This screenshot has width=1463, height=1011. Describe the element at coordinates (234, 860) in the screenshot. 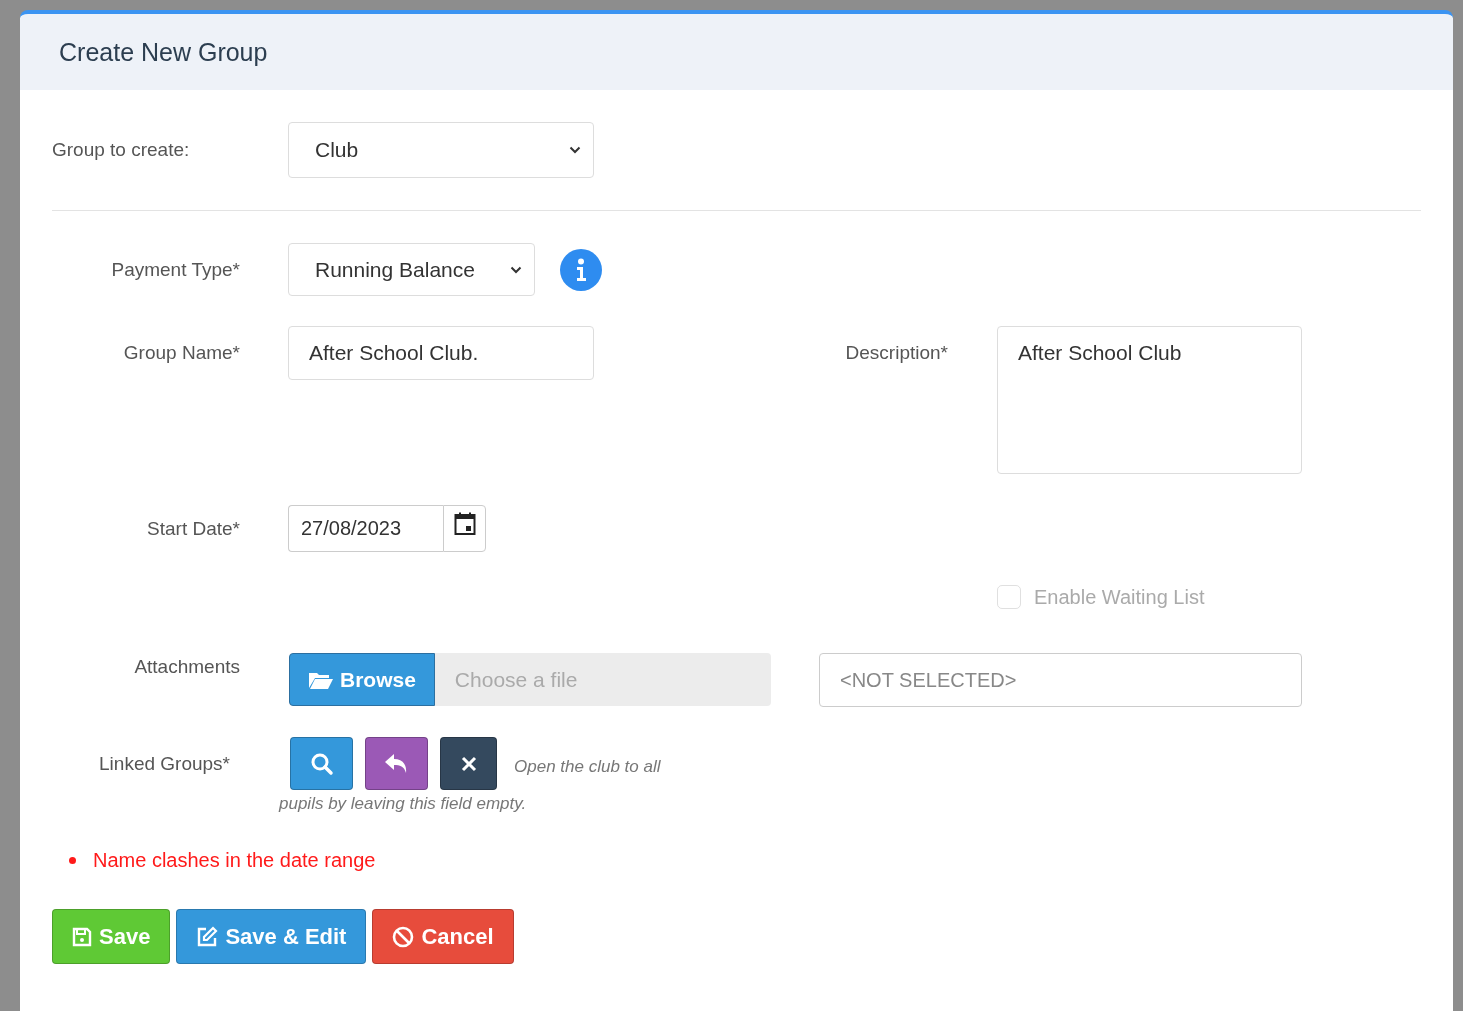

I see `error-message: Name clashes in the date range` at that location.